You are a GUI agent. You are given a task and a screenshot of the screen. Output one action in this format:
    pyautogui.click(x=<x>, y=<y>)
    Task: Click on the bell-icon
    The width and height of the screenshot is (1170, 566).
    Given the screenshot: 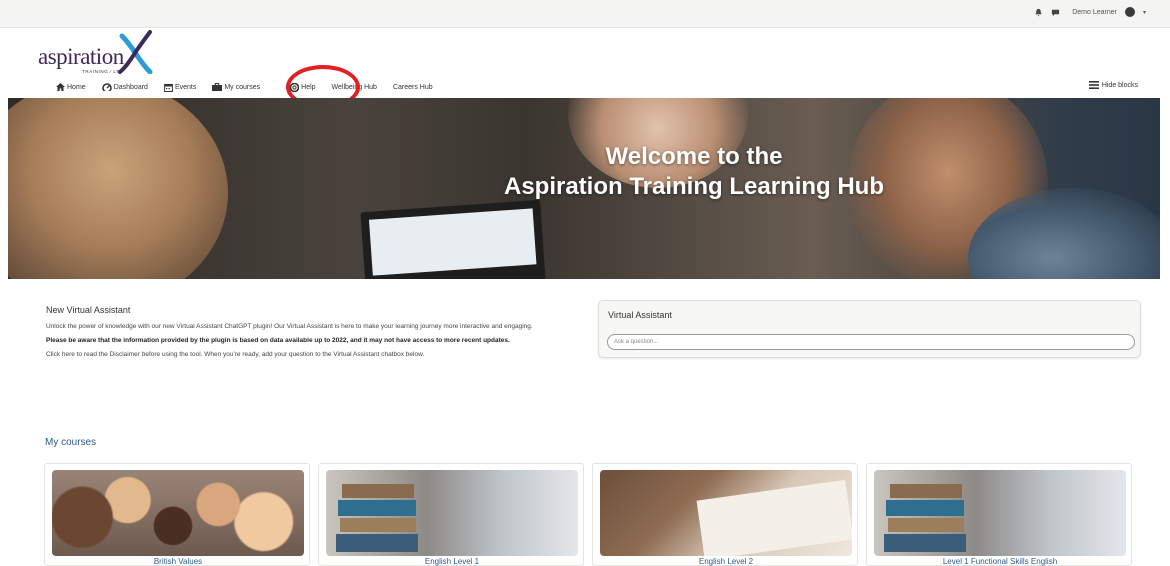 What is the action you would take?
    pyautogui.click(x=1038, y=12)
    